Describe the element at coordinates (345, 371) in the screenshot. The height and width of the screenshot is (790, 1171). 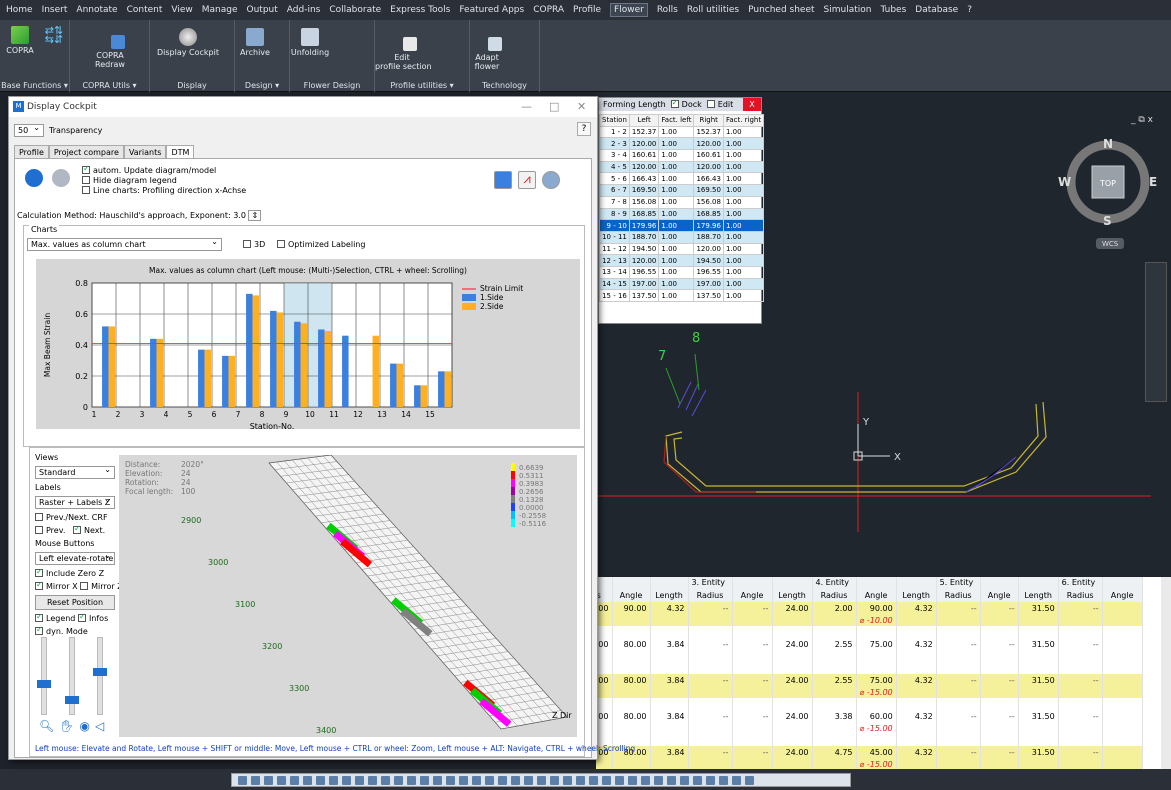
I see `bar-1.Side-11` at that location.